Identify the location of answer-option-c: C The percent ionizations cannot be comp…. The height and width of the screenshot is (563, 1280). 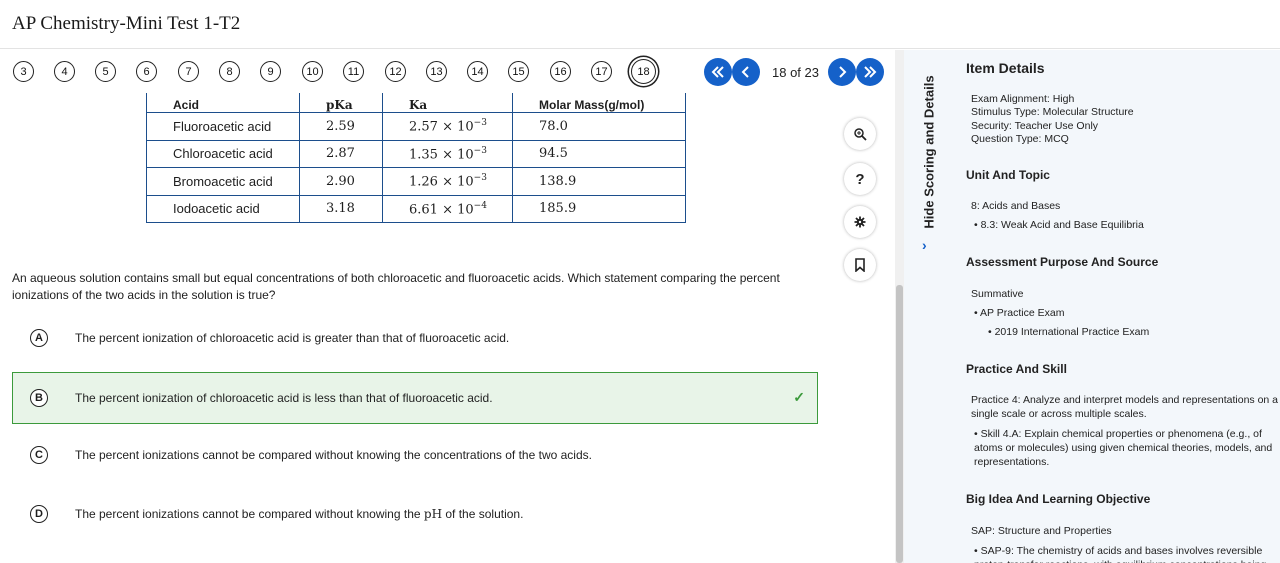
(415, 455).